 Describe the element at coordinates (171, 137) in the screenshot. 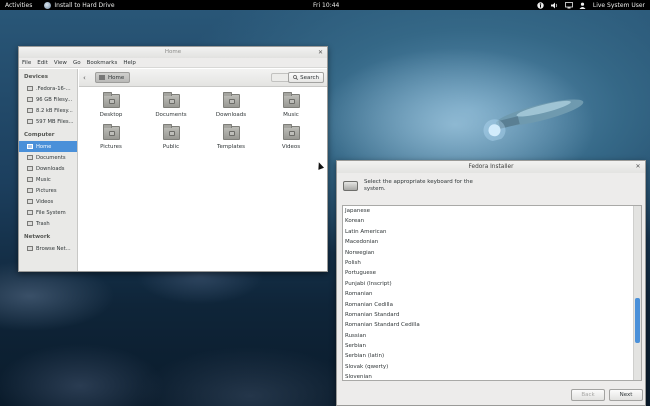

I see `folder-public: Public` at that location.